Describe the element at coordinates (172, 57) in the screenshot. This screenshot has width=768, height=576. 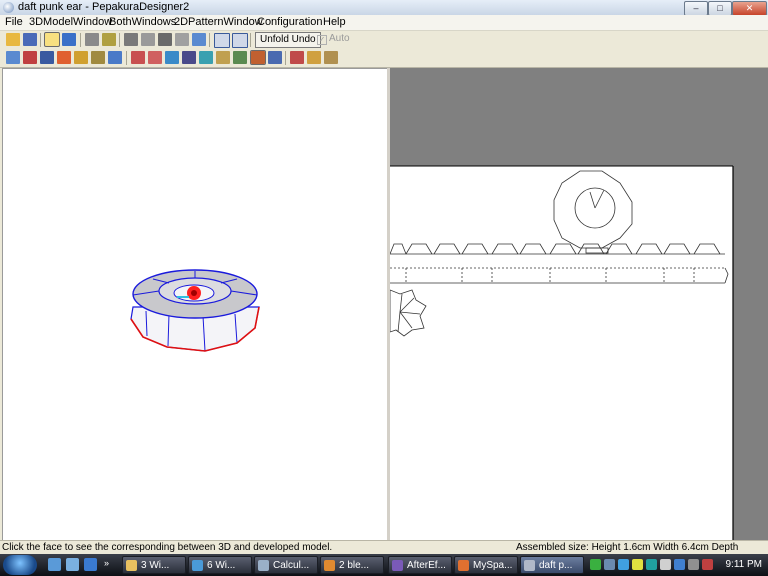
I see `move-icon` at that location.